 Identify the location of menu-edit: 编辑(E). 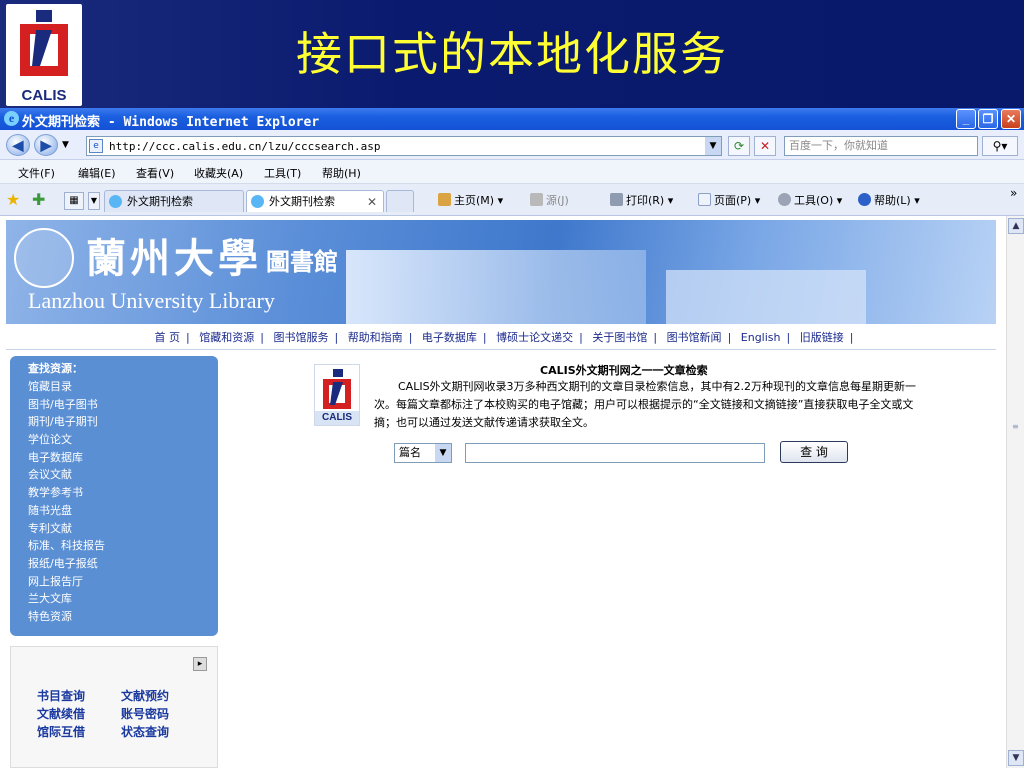
(97, 173).